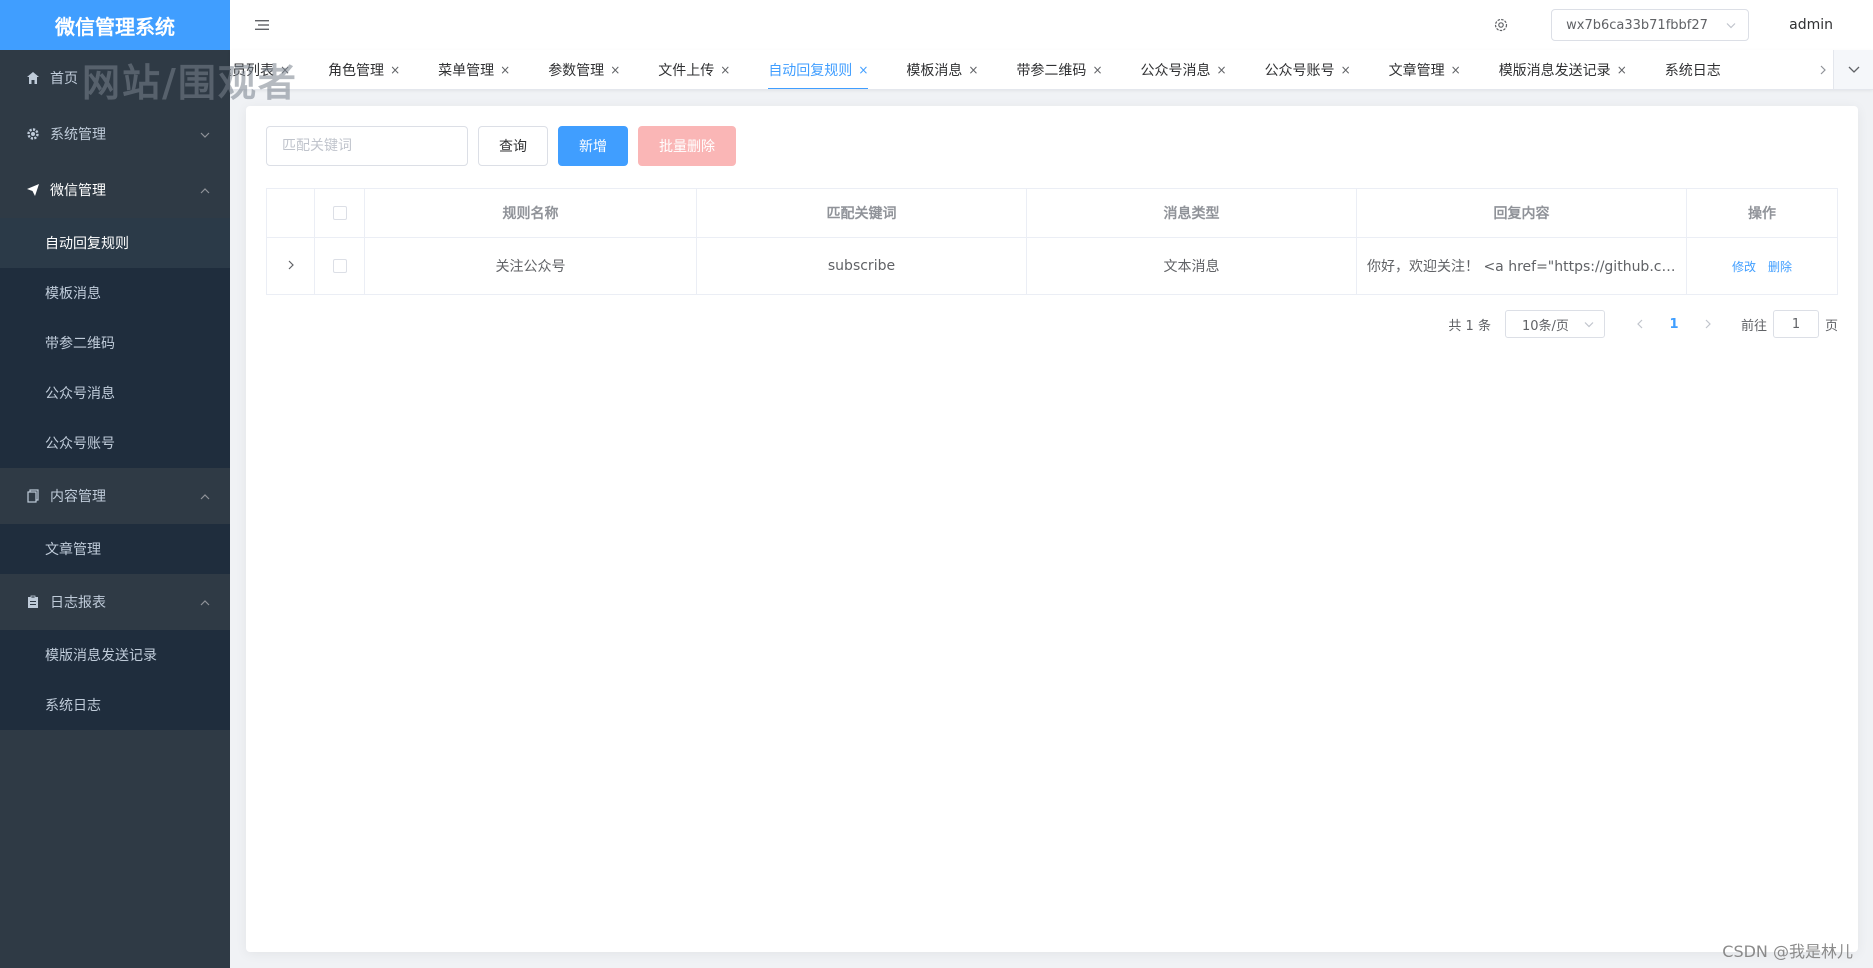 This screenshot has height=968, width=1873. I want to click on edit-link: 修改, so click(1744, 266).